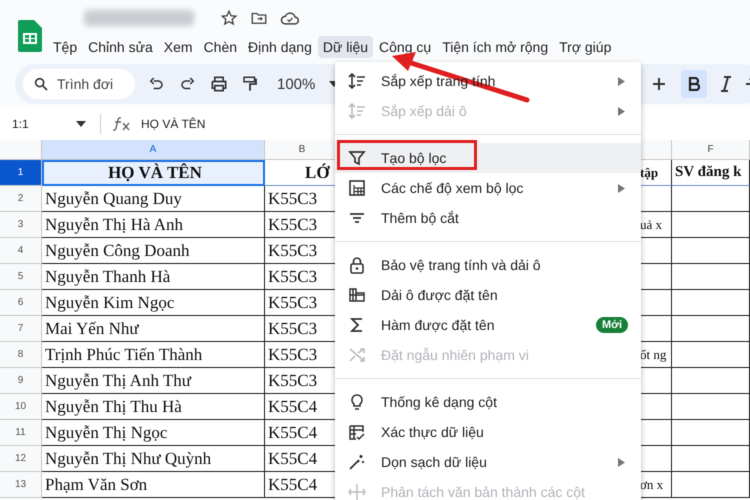  I want to click on column-header: F, so click(711, 150).